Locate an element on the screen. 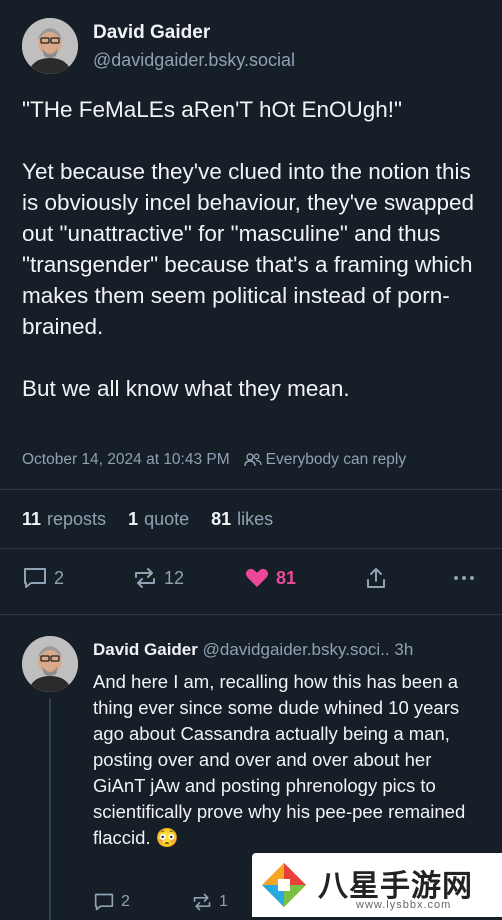 This screenshot has width=502, height=920. reply-reply-count: 2 is located at coordinates (125, 901).